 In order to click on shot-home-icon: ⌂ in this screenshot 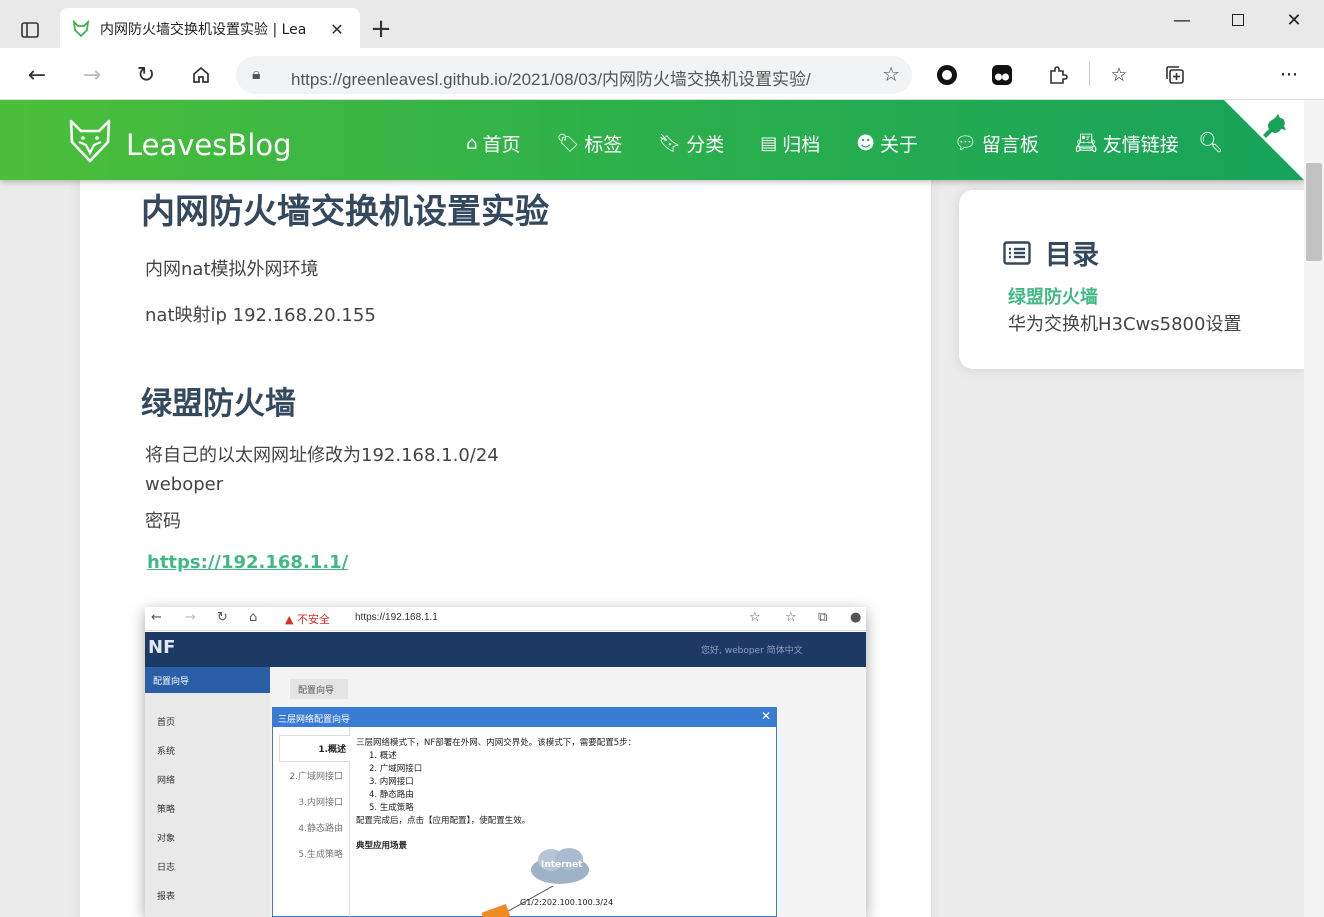, I will do `click(253, 617)`.